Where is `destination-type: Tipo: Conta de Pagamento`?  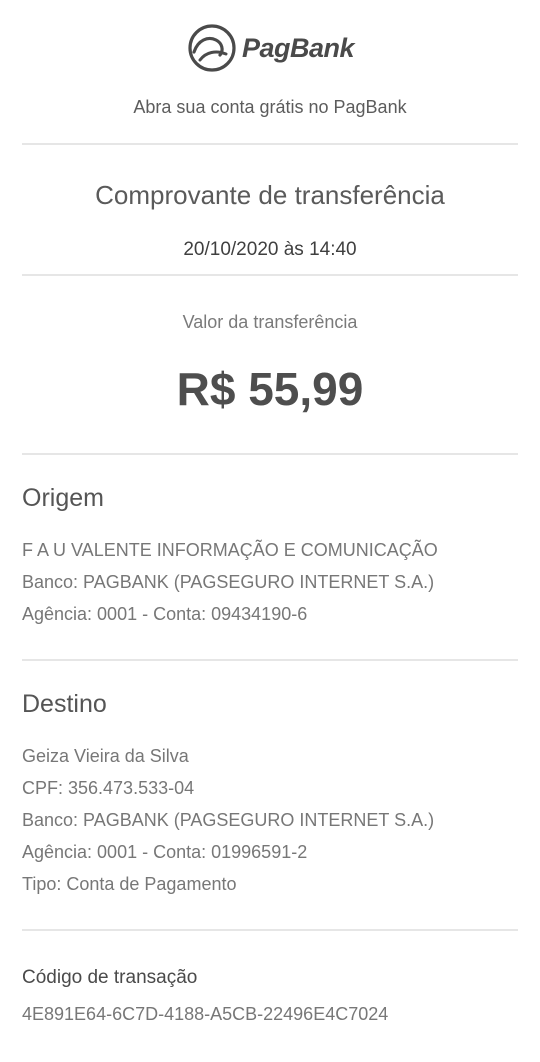
destination-type: Tipo: Conta de Pagamento is located at coordinates (129, 884).